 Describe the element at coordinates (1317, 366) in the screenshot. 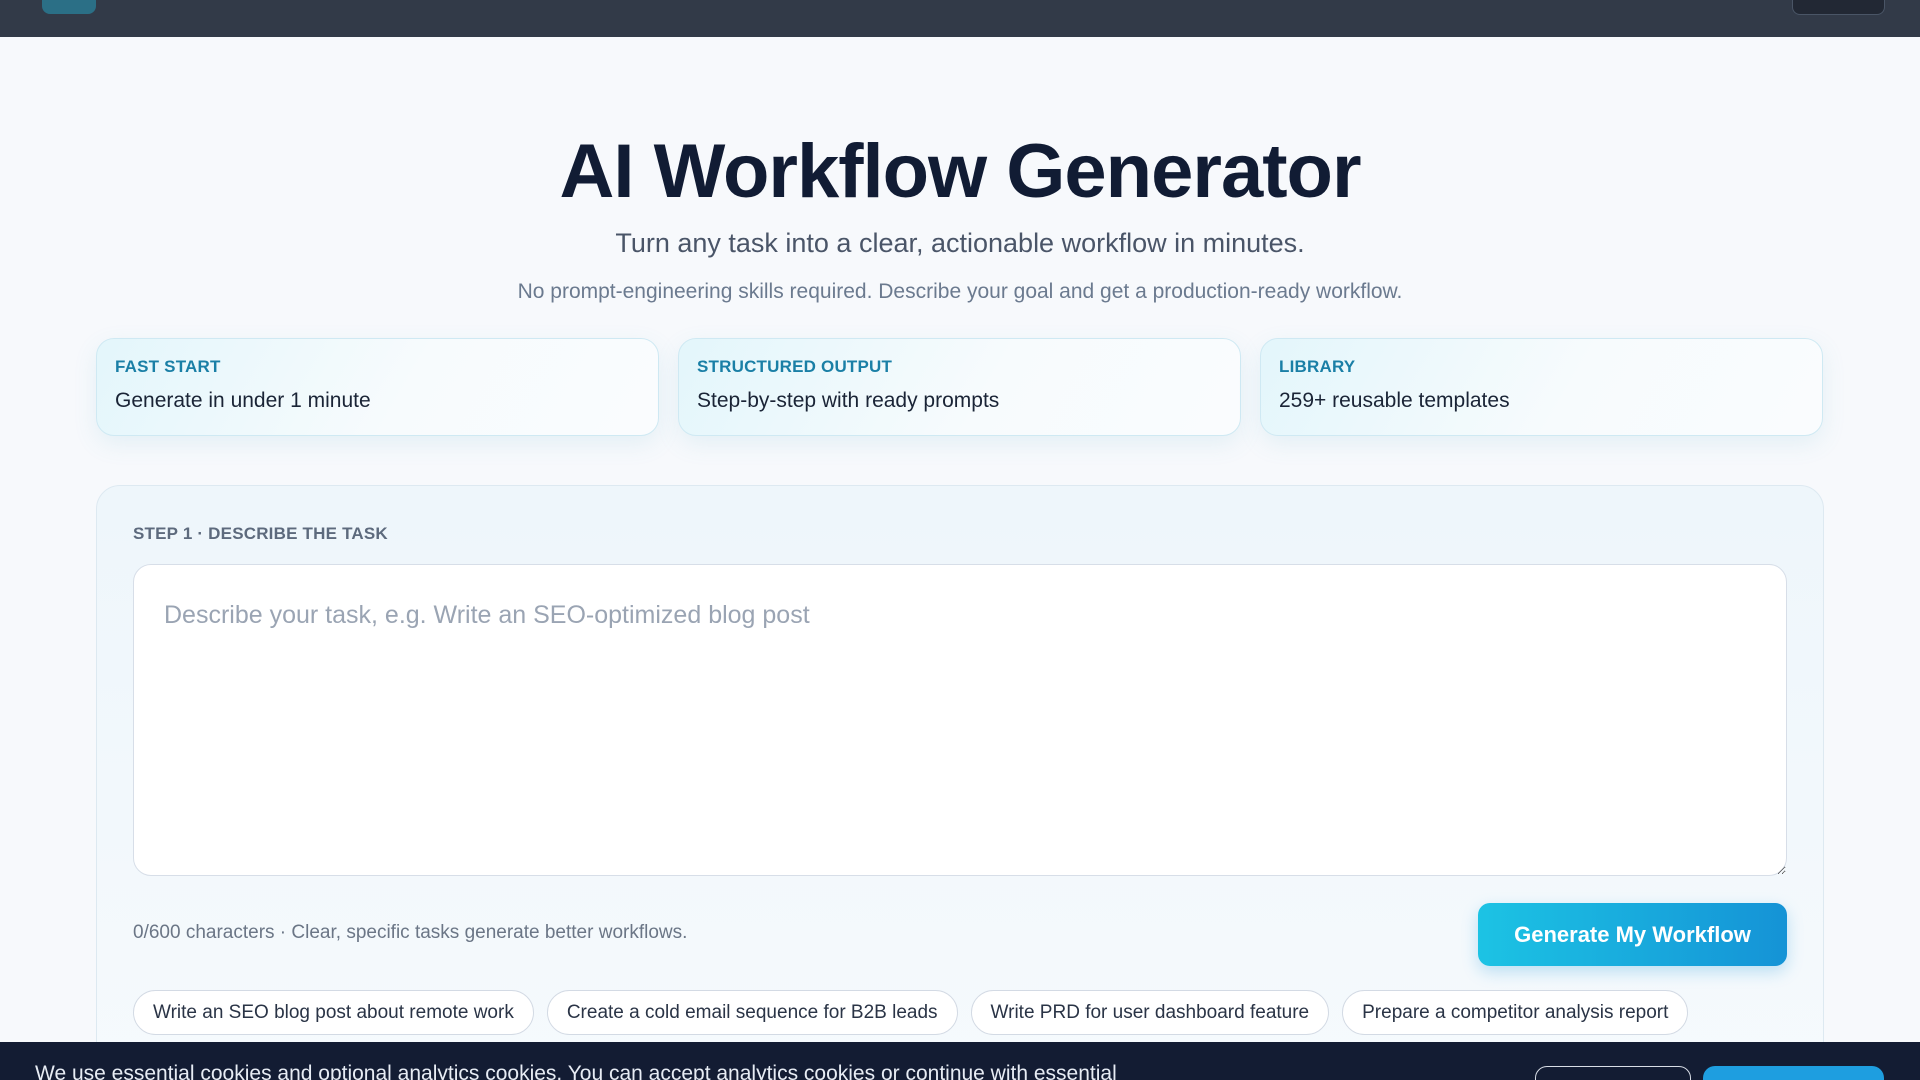

I see `feature-tag: LIBRARY` at that location.